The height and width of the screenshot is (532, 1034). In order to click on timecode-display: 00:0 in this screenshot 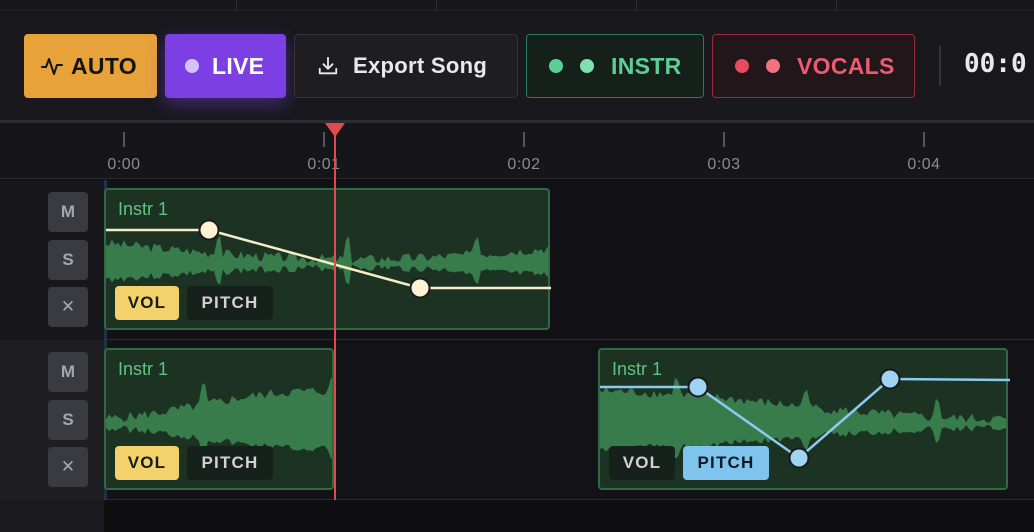, I will do `click(995, 64)`.